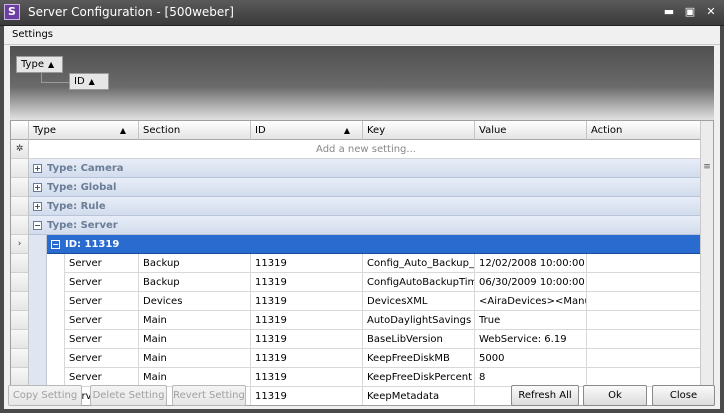 The height and width of the screenshot is (413, 724). I want to click on column-header-action: Action, so click(644, 130).